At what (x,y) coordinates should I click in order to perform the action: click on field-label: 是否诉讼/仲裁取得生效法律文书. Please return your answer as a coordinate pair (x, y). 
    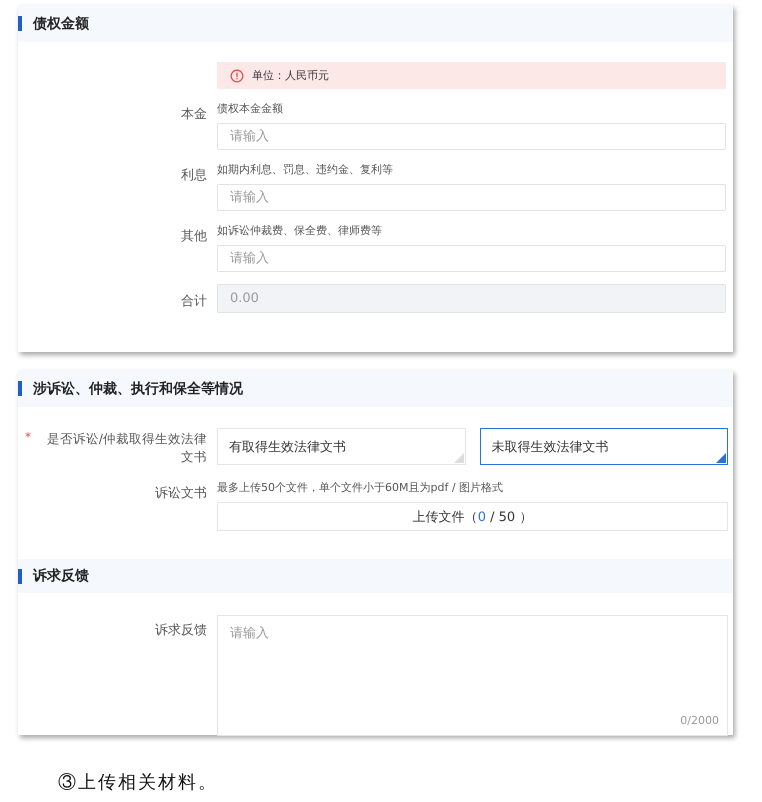
    Looking at the image, I should click on (126, 448).